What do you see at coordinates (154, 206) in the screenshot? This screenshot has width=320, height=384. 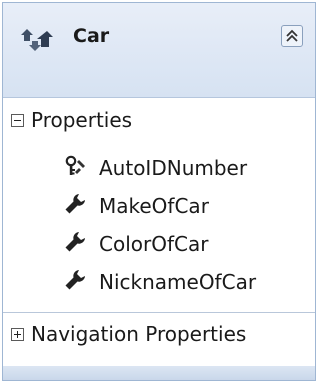 I see `property-label: MakeOfCar` at bounding box center [154, 206].